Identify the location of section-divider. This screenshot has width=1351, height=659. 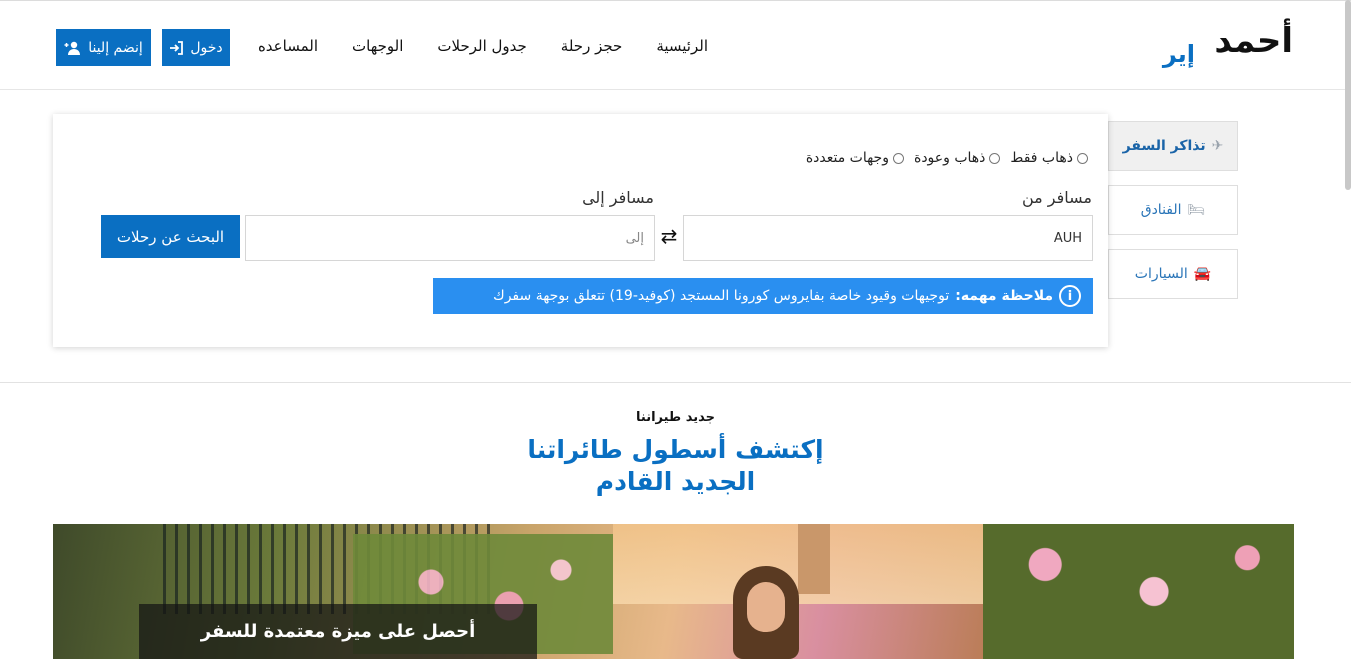
(675, 382).